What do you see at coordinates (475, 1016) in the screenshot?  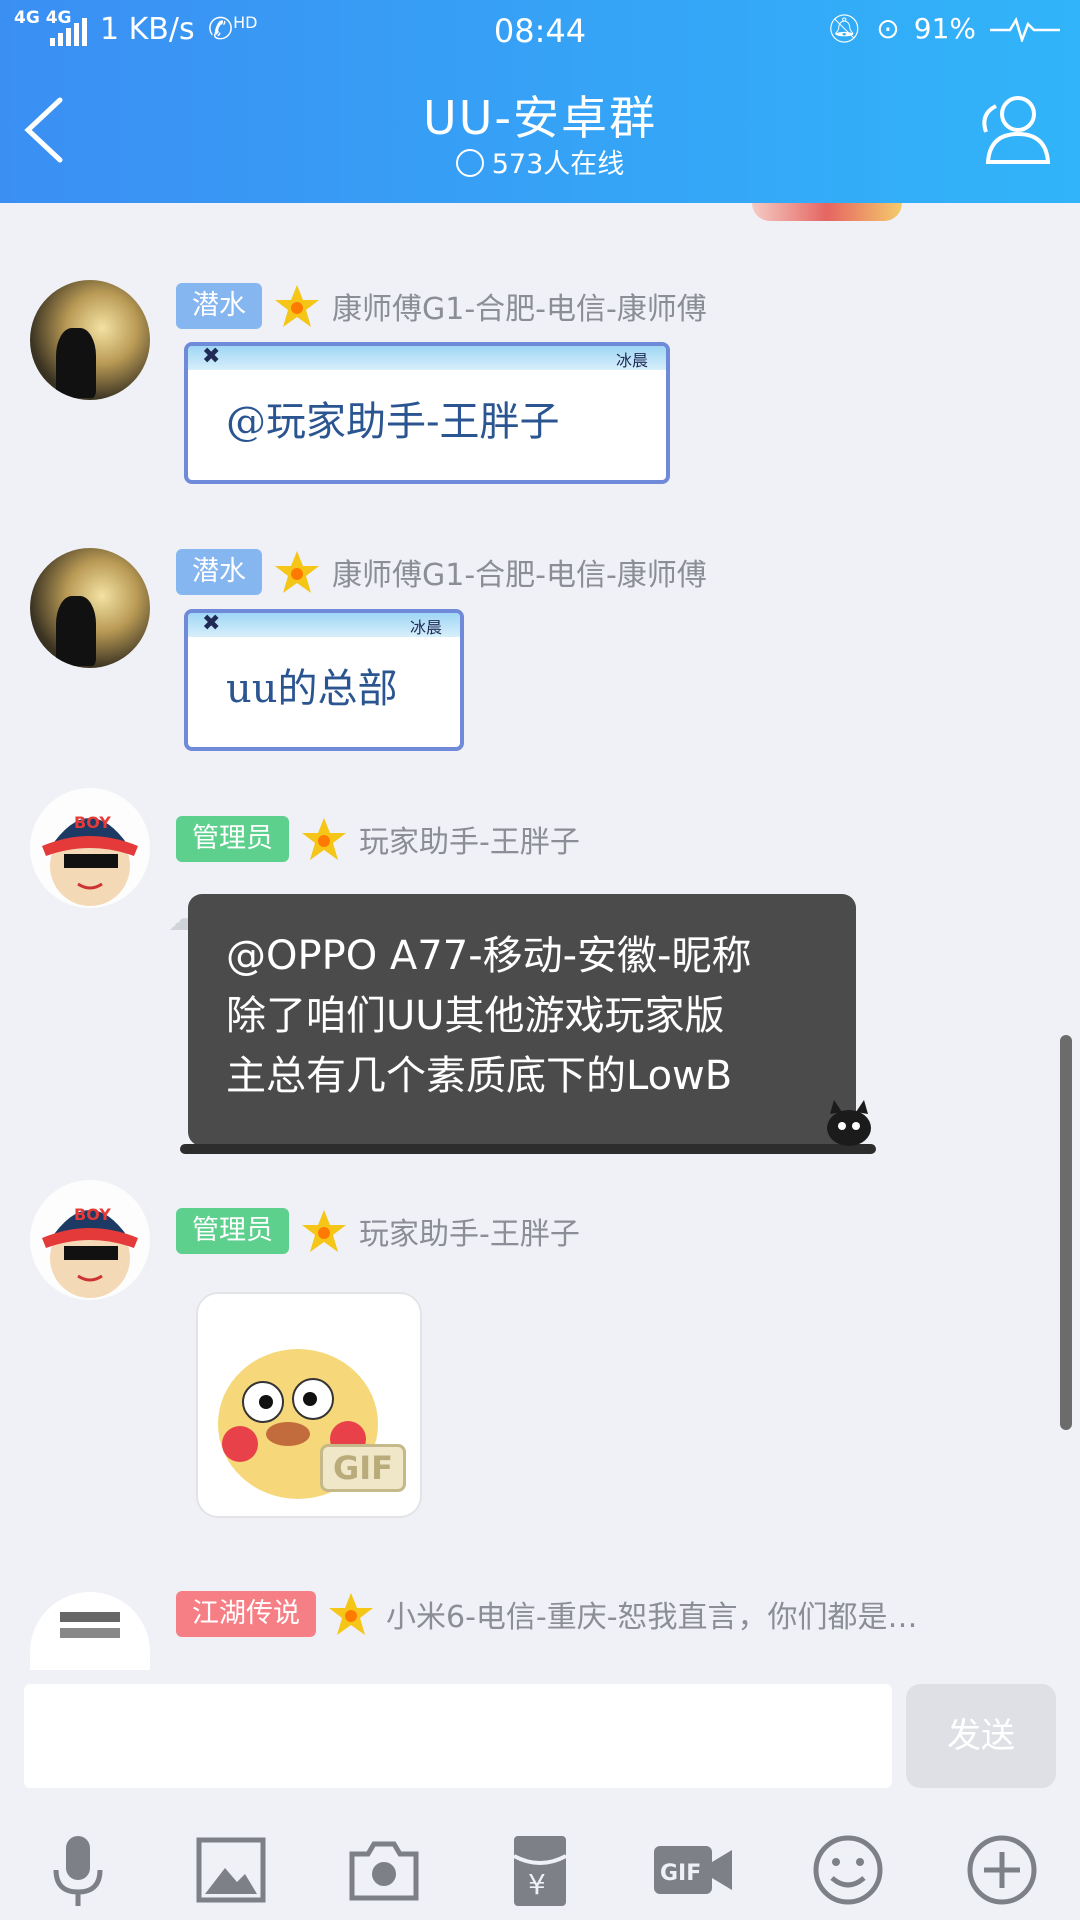 I see `message-text-line: 除了咱们UU其他游戏玩家版` at bounding box center [475, 1016].